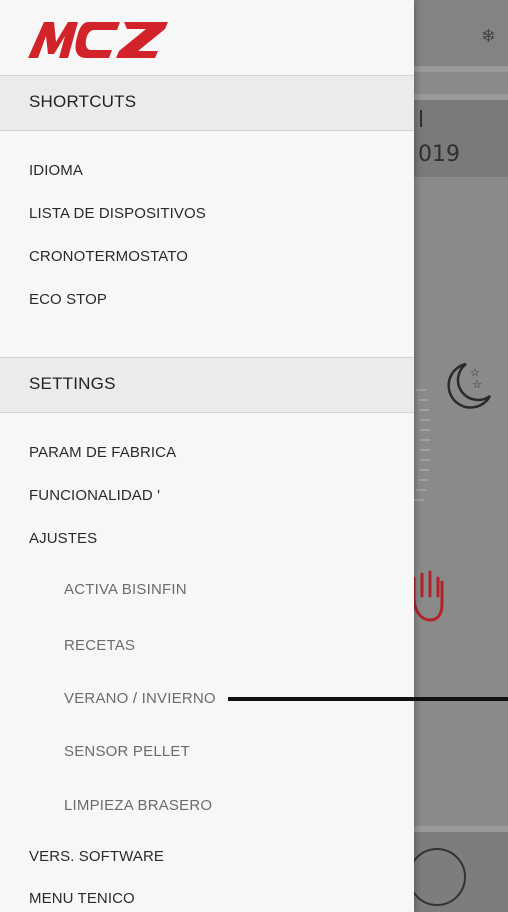 The width and height of the screenshot is (508, 912). Describe the element at coordinates (96, 856) in the screenshot. I see `menu-item-vers-software: VERS. SOFTWARE` at that location.